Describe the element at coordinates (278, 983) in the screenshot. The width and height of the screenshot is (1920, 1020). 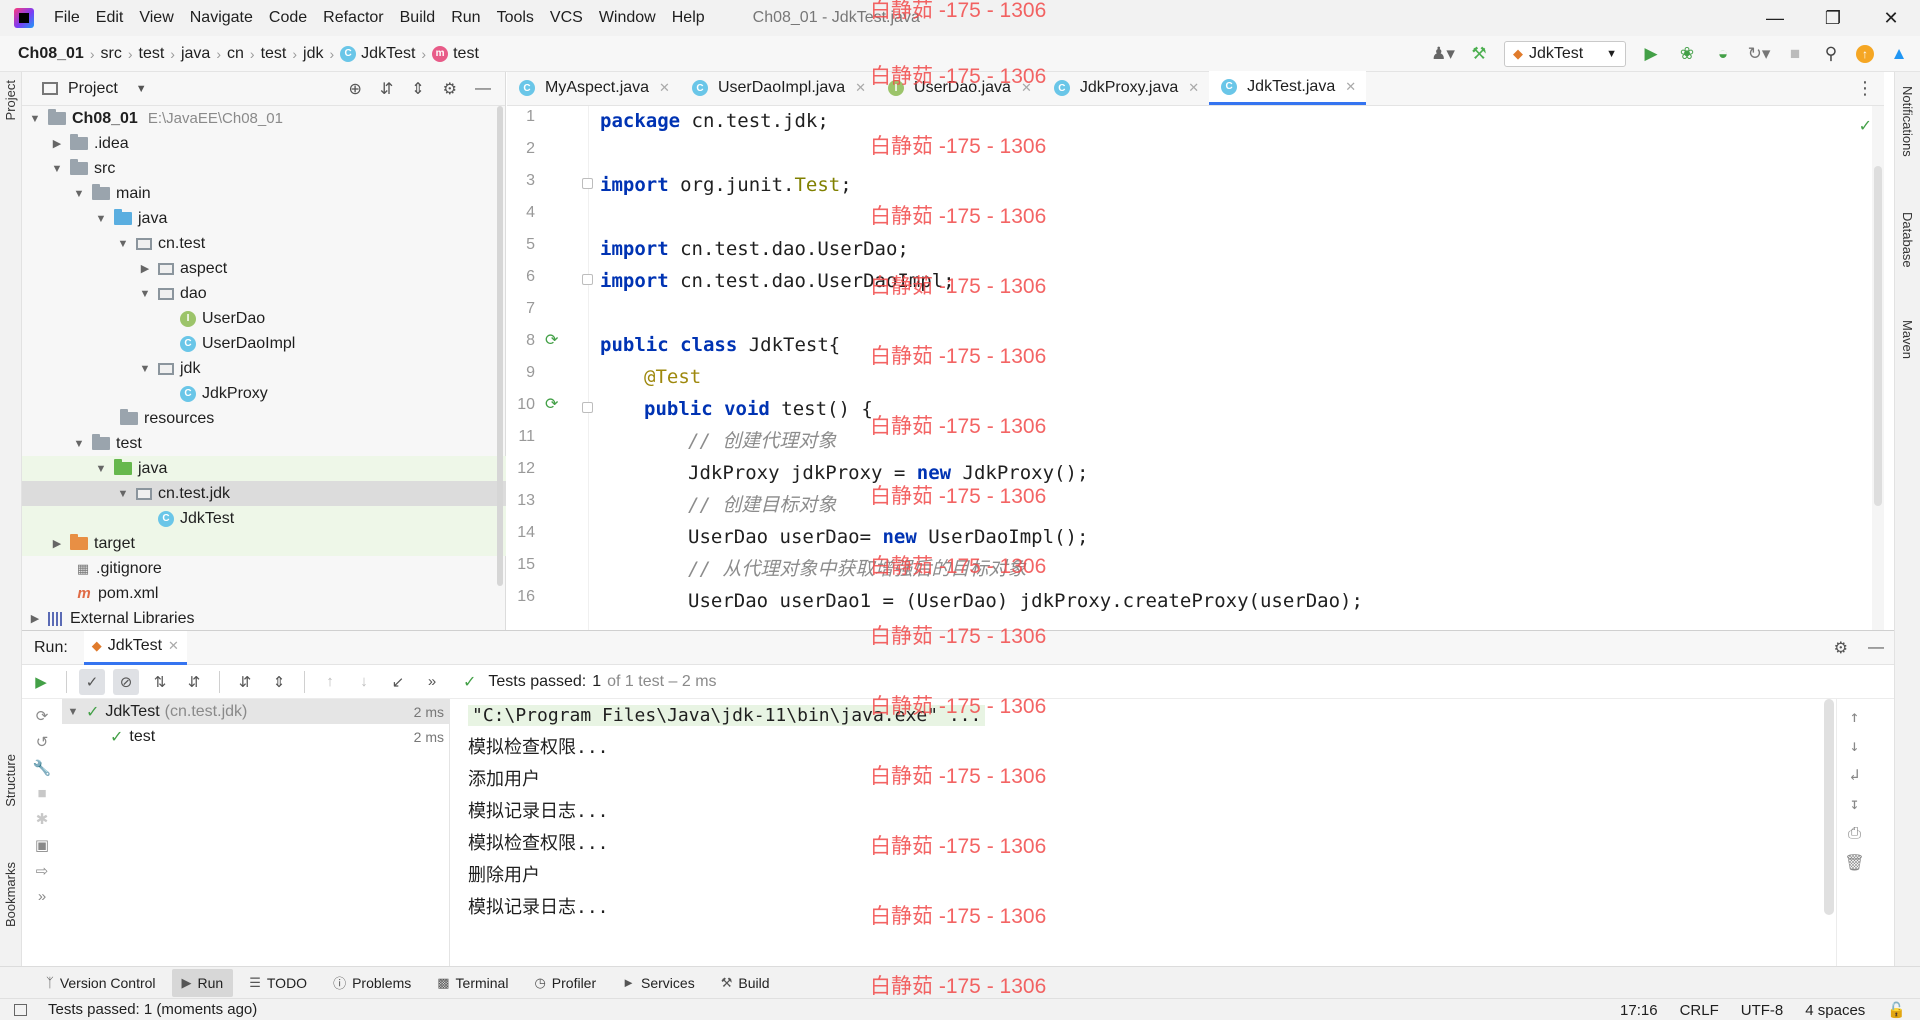
I see `tool-todo: ☰ TODO` at that location.